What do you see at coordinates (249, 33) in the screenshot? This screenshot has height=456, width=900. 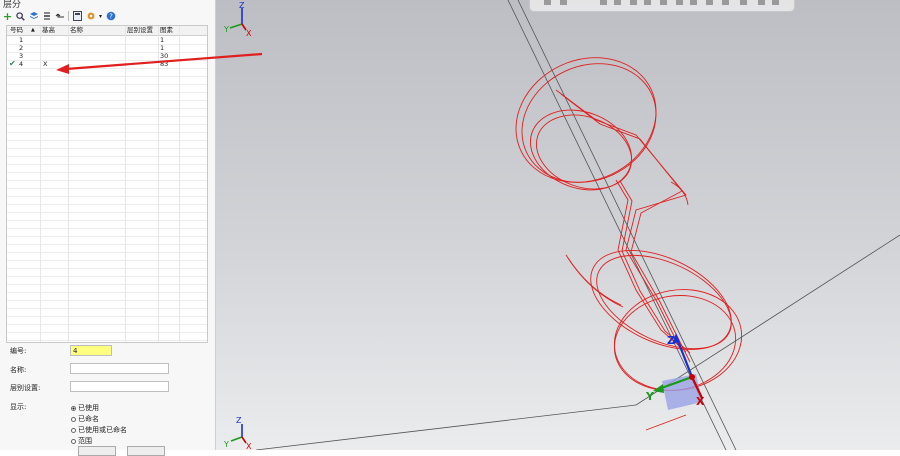 I see `triad-top-x-label: X` at bounding box center [249, 33].